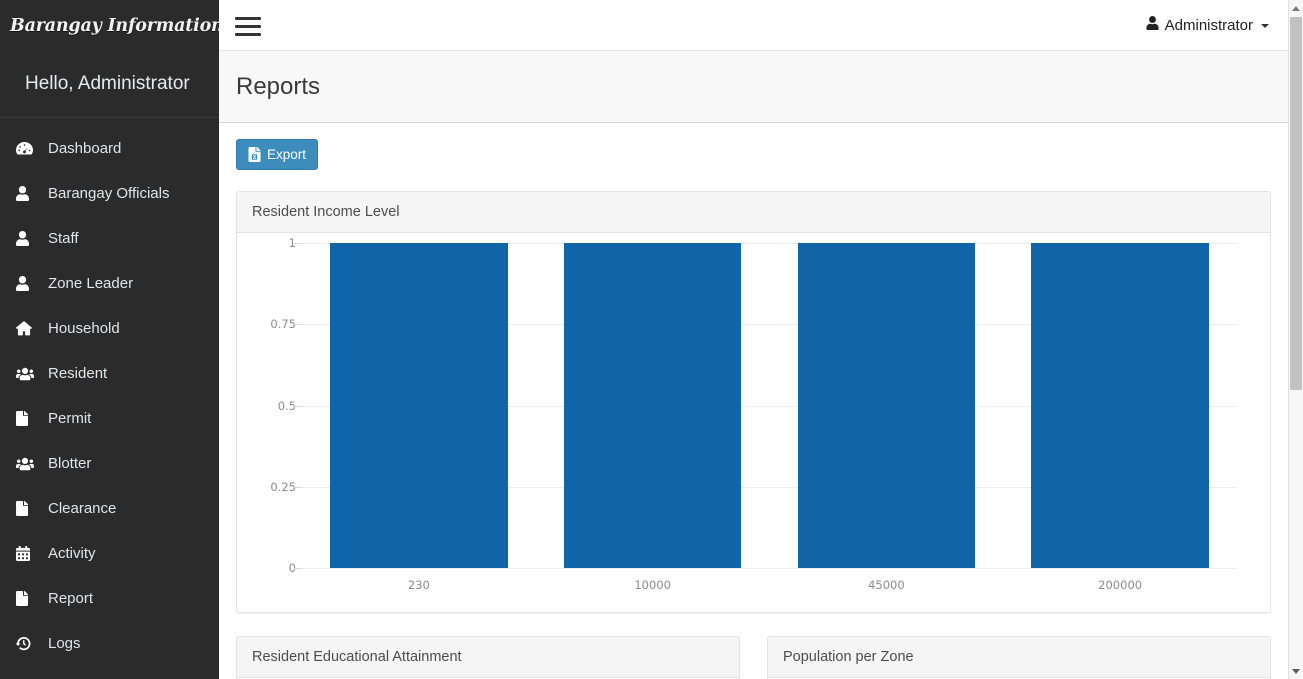 This screenshot has width=1303, height=679. What do you see at coordinates (1120, 585) in the screenshot?
I see `x-tick-label: 200000` at bounding box center [1120, 585].